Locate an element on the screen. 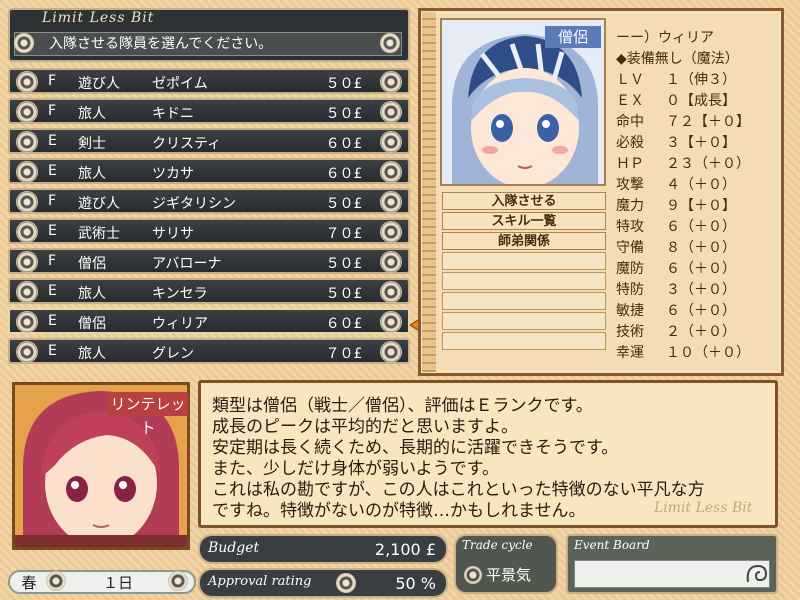 Image resolution: width=800 pixels, height=600 pixels. budget-value: 2,100 £ is located at coordinates (405, 549).